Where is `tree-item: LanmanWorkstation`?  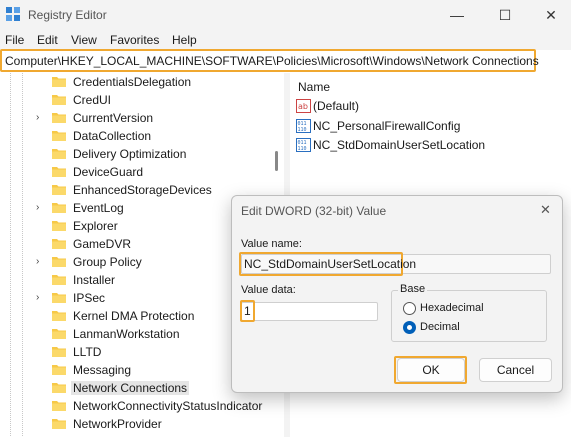 tree-item: LanmanWorkstation is located at coordinates (134, 334).